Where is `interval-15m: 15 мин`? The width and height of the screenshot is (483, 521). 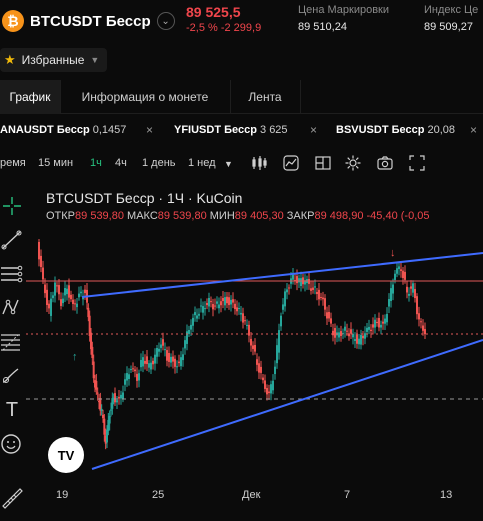
interval-15m: 15 мин is located at coordinates (55, 163).